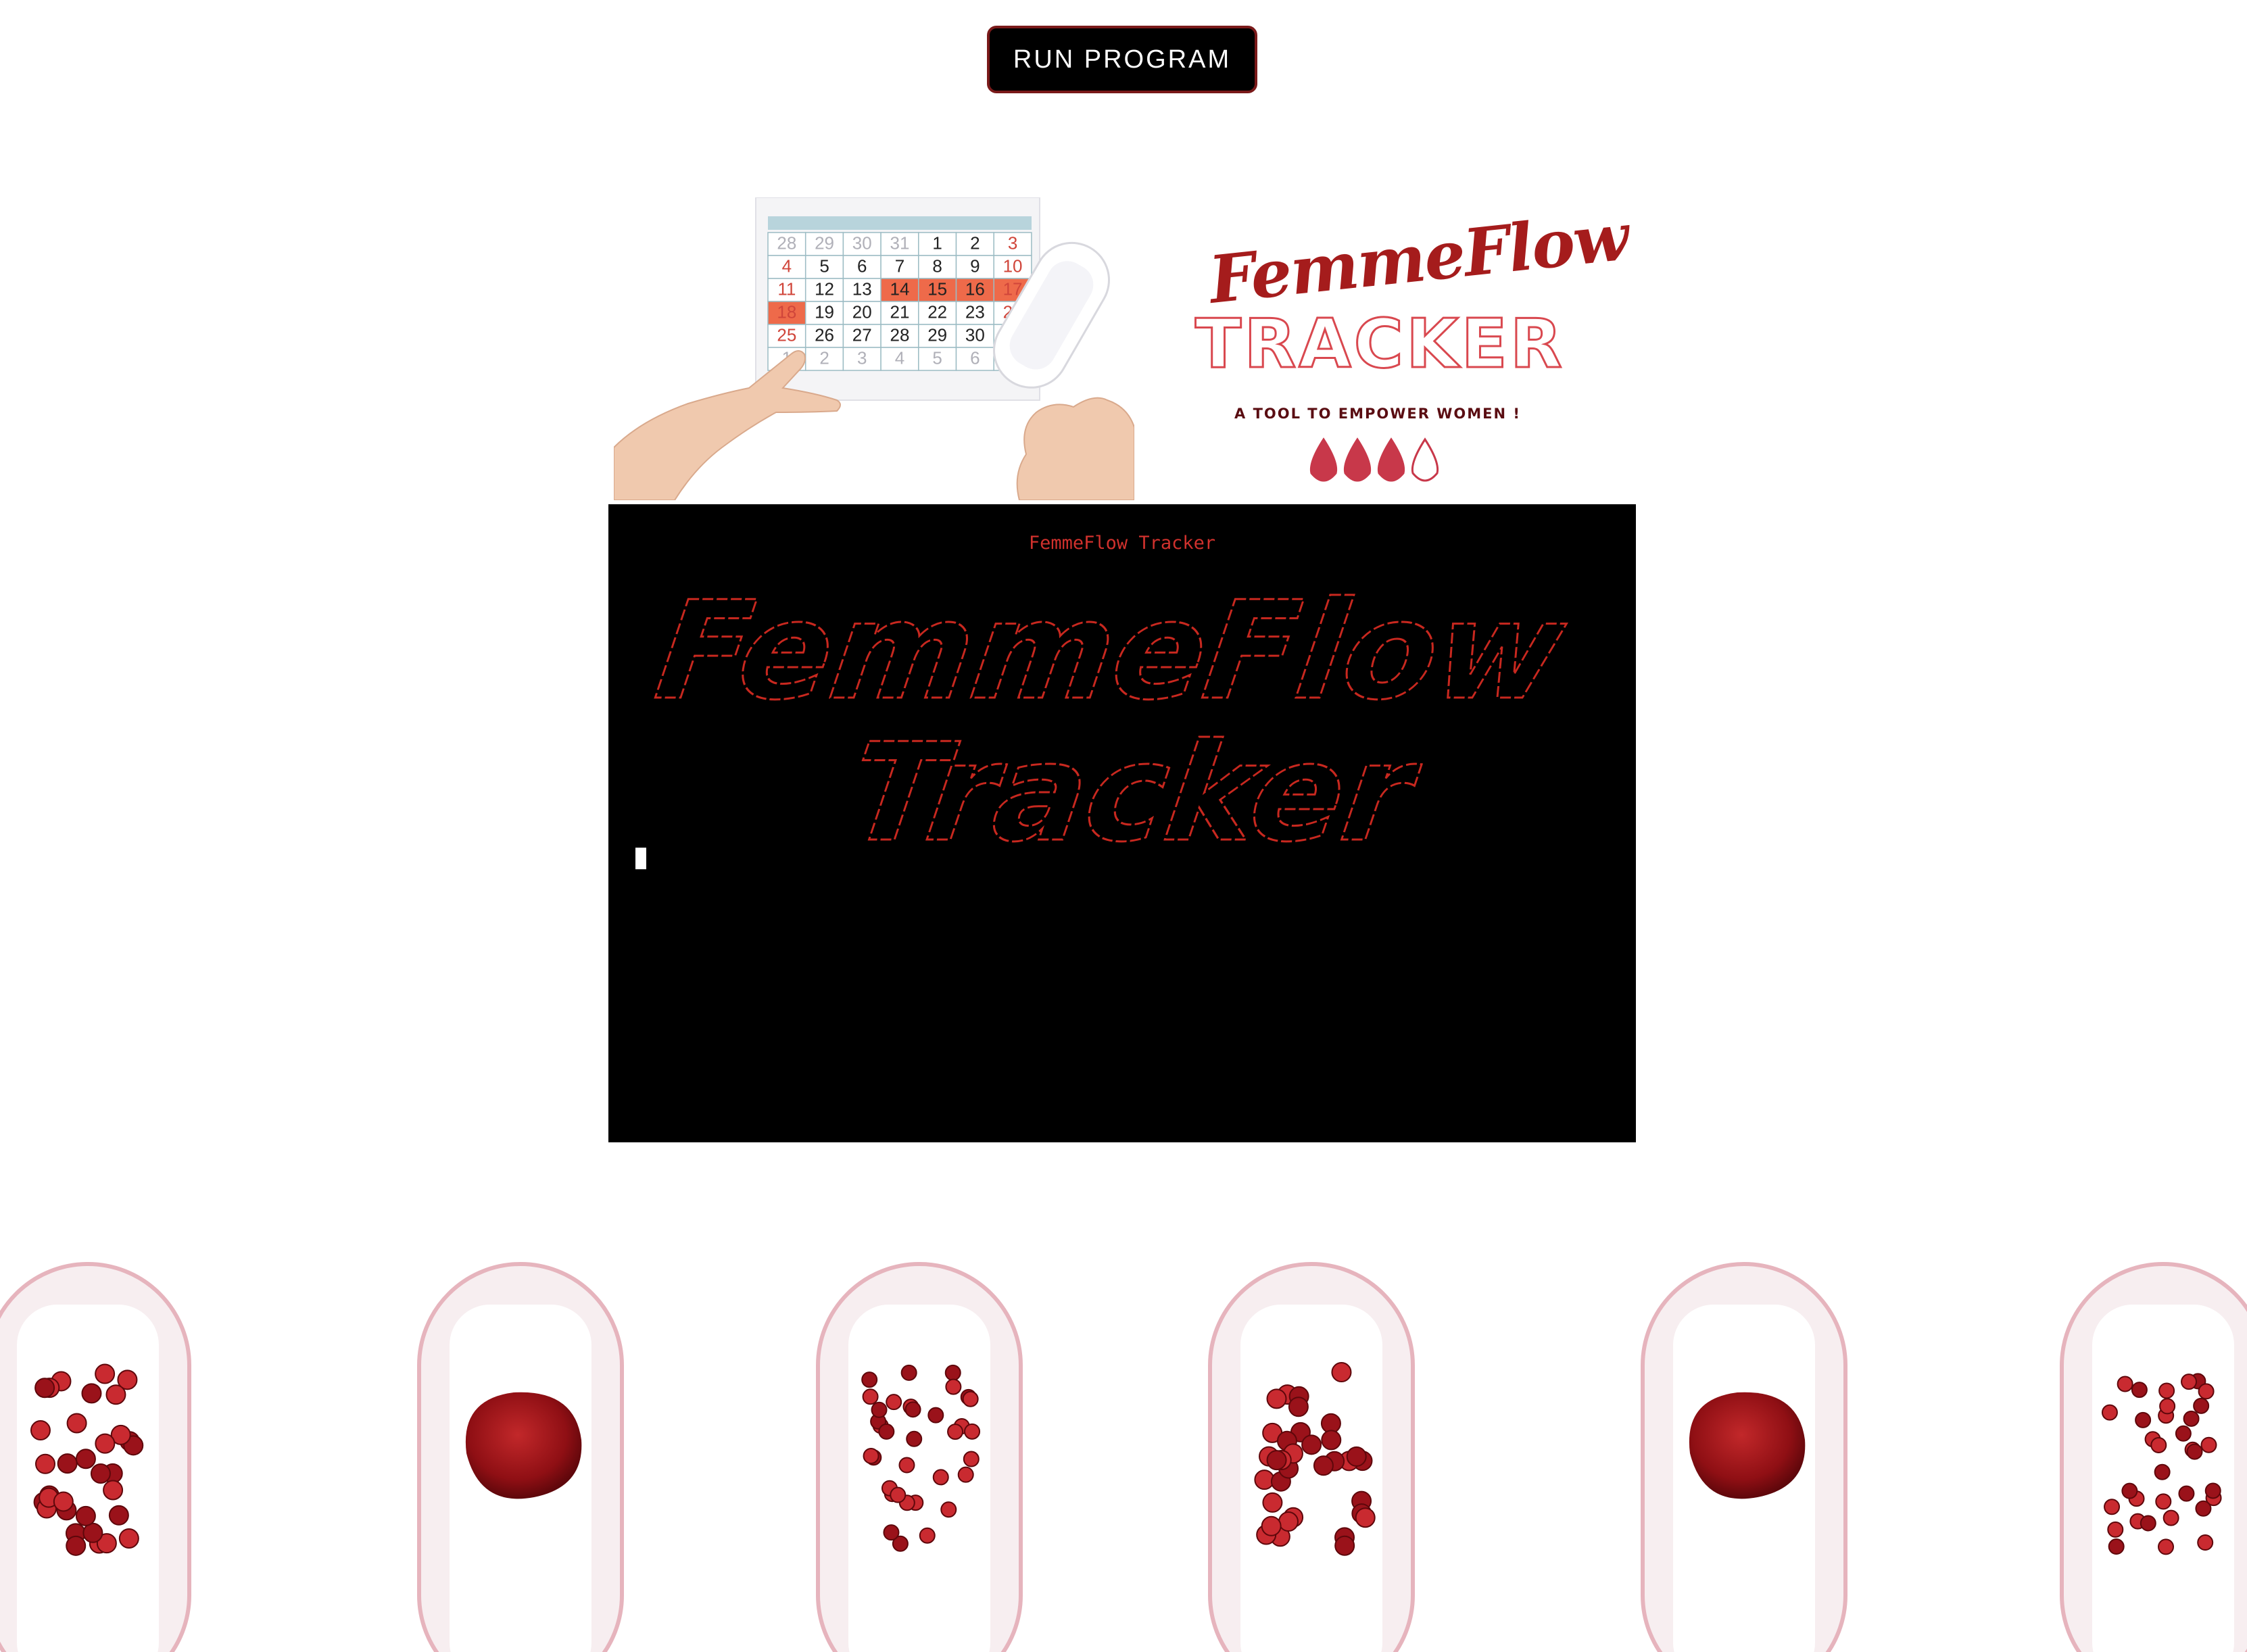 This screenshot has height=1652, width=2247. Describe the element at coordinates (1122, 59) in the screenshot. I see `run-program-button: RUN PROGRAM` at that location.